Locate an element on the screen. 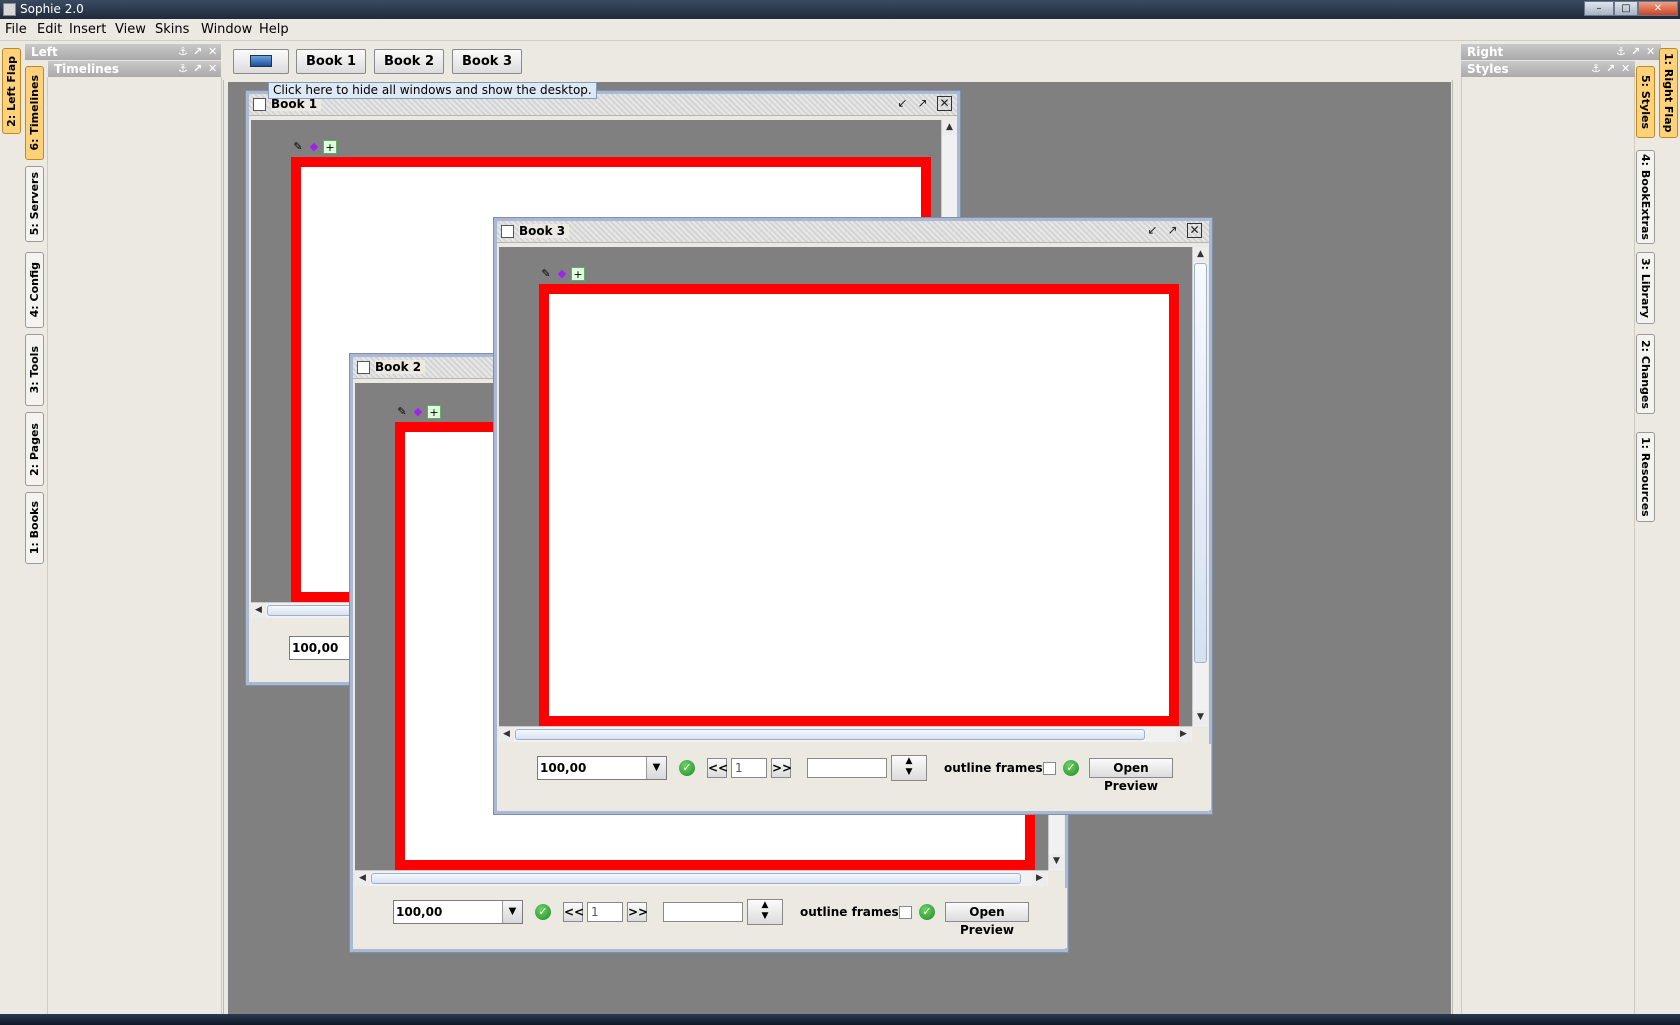  book3-titlebar: Book 3 ↙ ↗ ✕ is located at coordinates (853, 232).